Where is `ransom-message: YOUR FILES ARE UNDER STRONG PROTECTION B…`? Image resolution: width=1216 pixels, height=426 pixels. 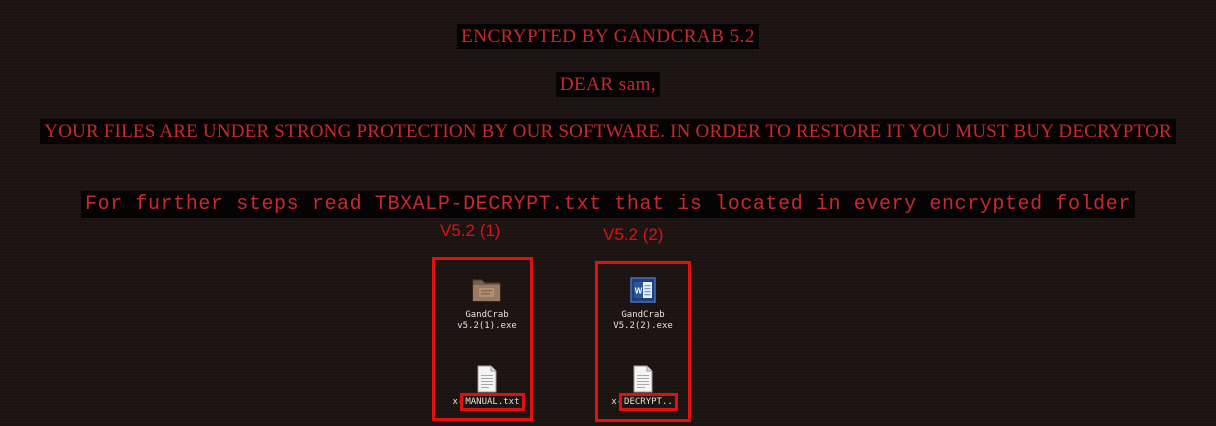 ransom-message: YOUR FILES ARE UNDER STRONG PROTECTION B… is located at coordinates (608, 131).